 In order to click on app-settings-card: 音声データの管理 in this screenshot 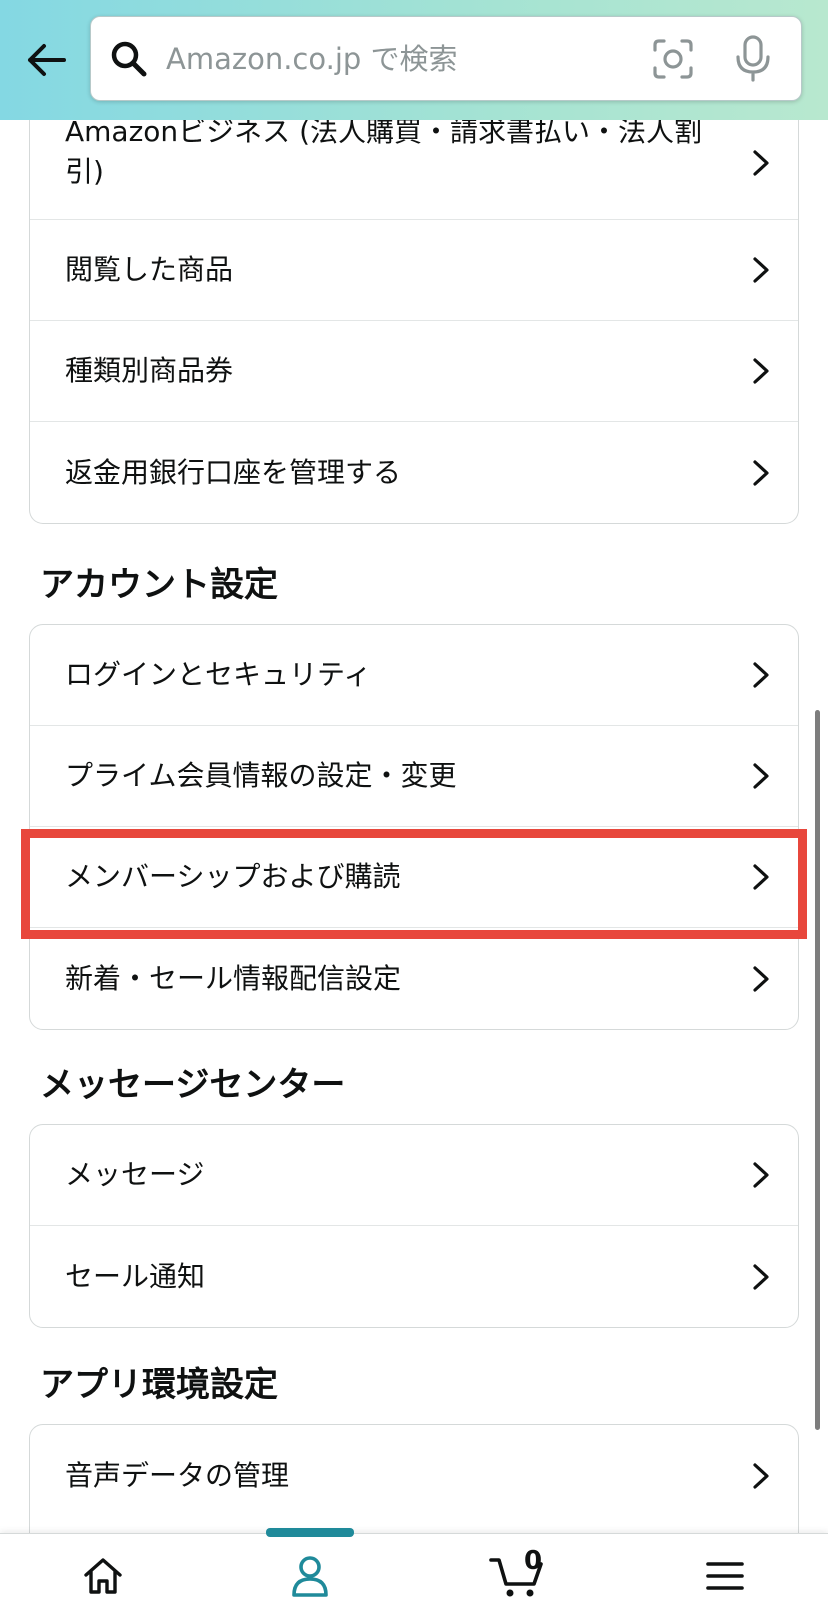, I will do `click(414, 1478)`.